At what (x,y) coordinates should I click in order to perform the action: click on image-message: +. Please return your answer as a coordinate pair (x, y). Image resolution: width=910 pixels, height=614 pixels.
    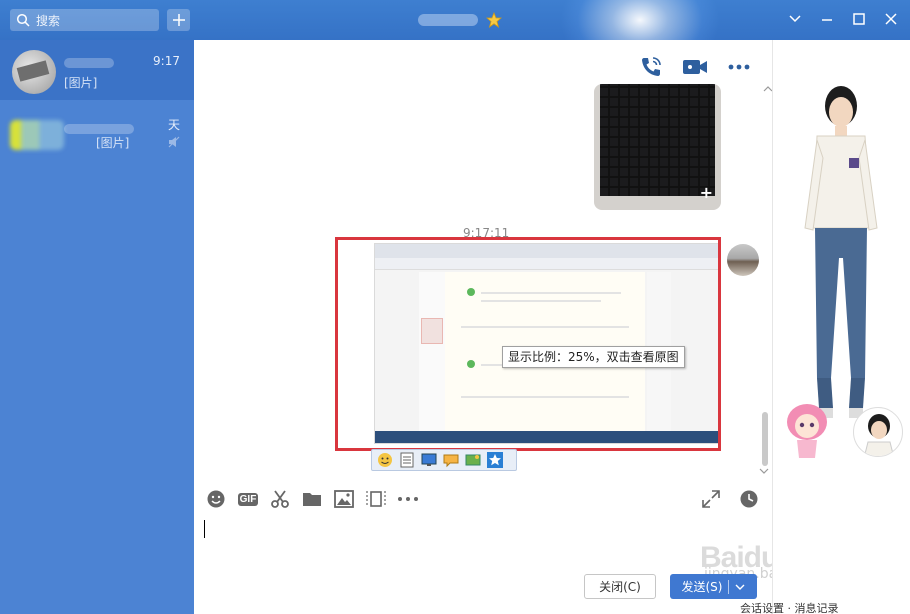
    Looking at the image, I should click on (657, 147).